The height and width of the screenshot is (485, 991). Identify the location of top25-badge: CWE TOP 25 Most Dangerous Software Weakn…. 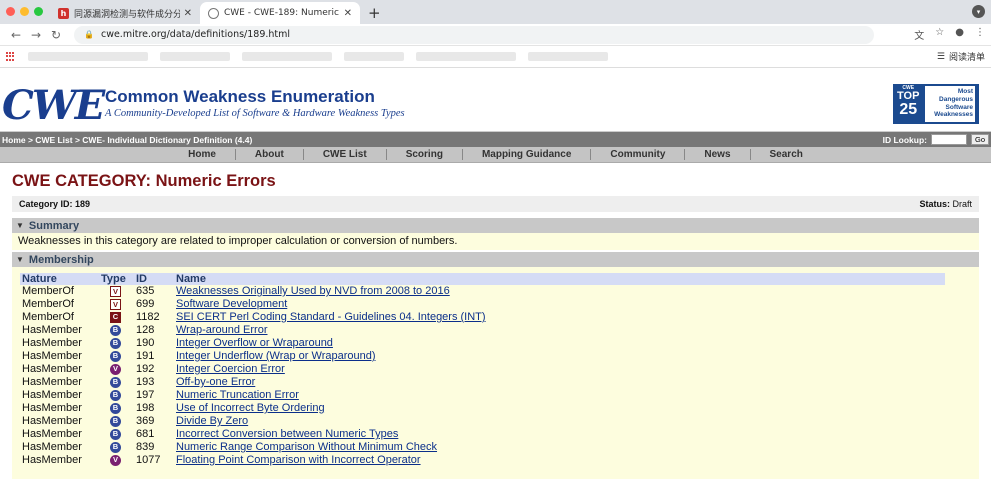
(936, 104).